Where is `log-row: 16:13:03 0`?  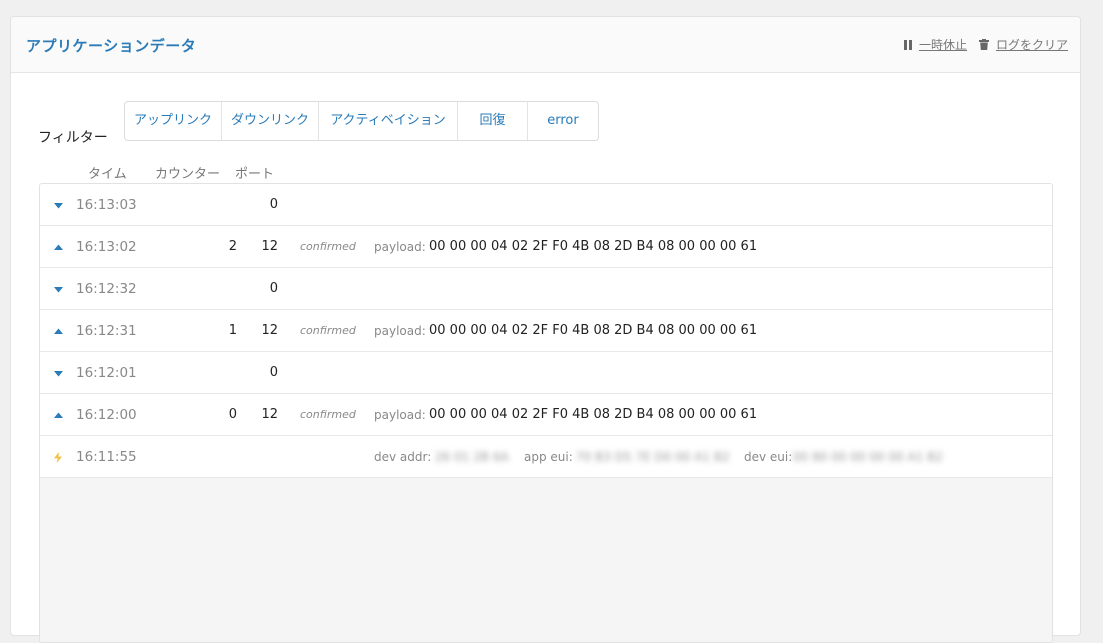
log-row: 16:13:03 0 is located at coordinates (546, 205).